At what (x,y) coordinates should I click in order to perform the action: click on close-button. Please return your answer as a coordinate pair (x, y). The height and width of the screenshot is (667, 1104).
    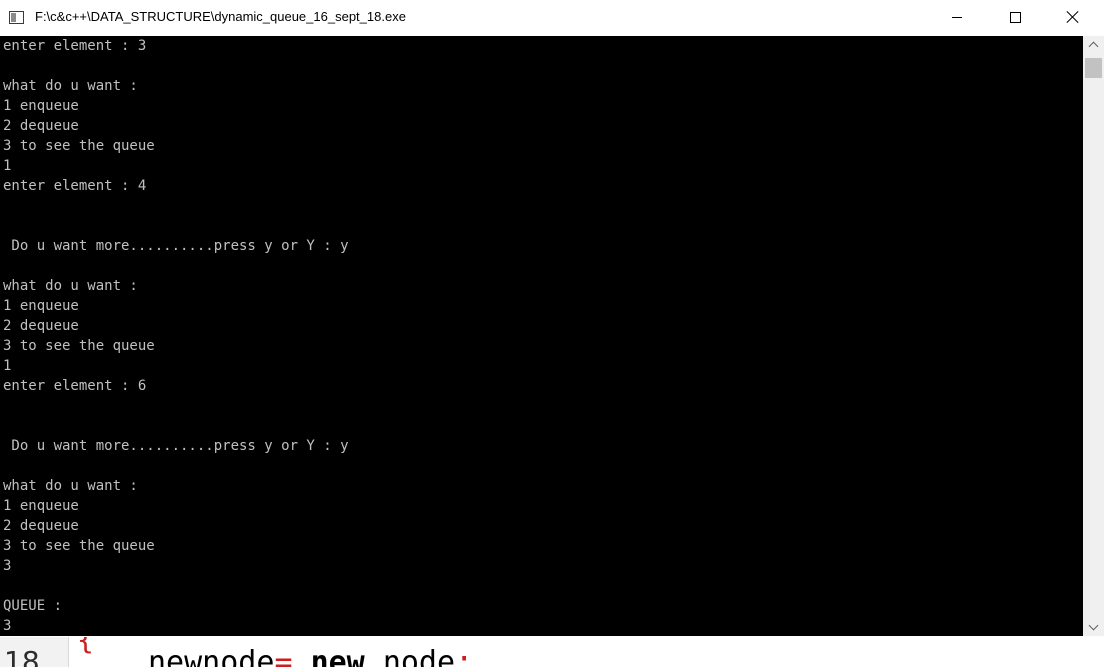
    Looking at the image, I should click on (1073, 17).